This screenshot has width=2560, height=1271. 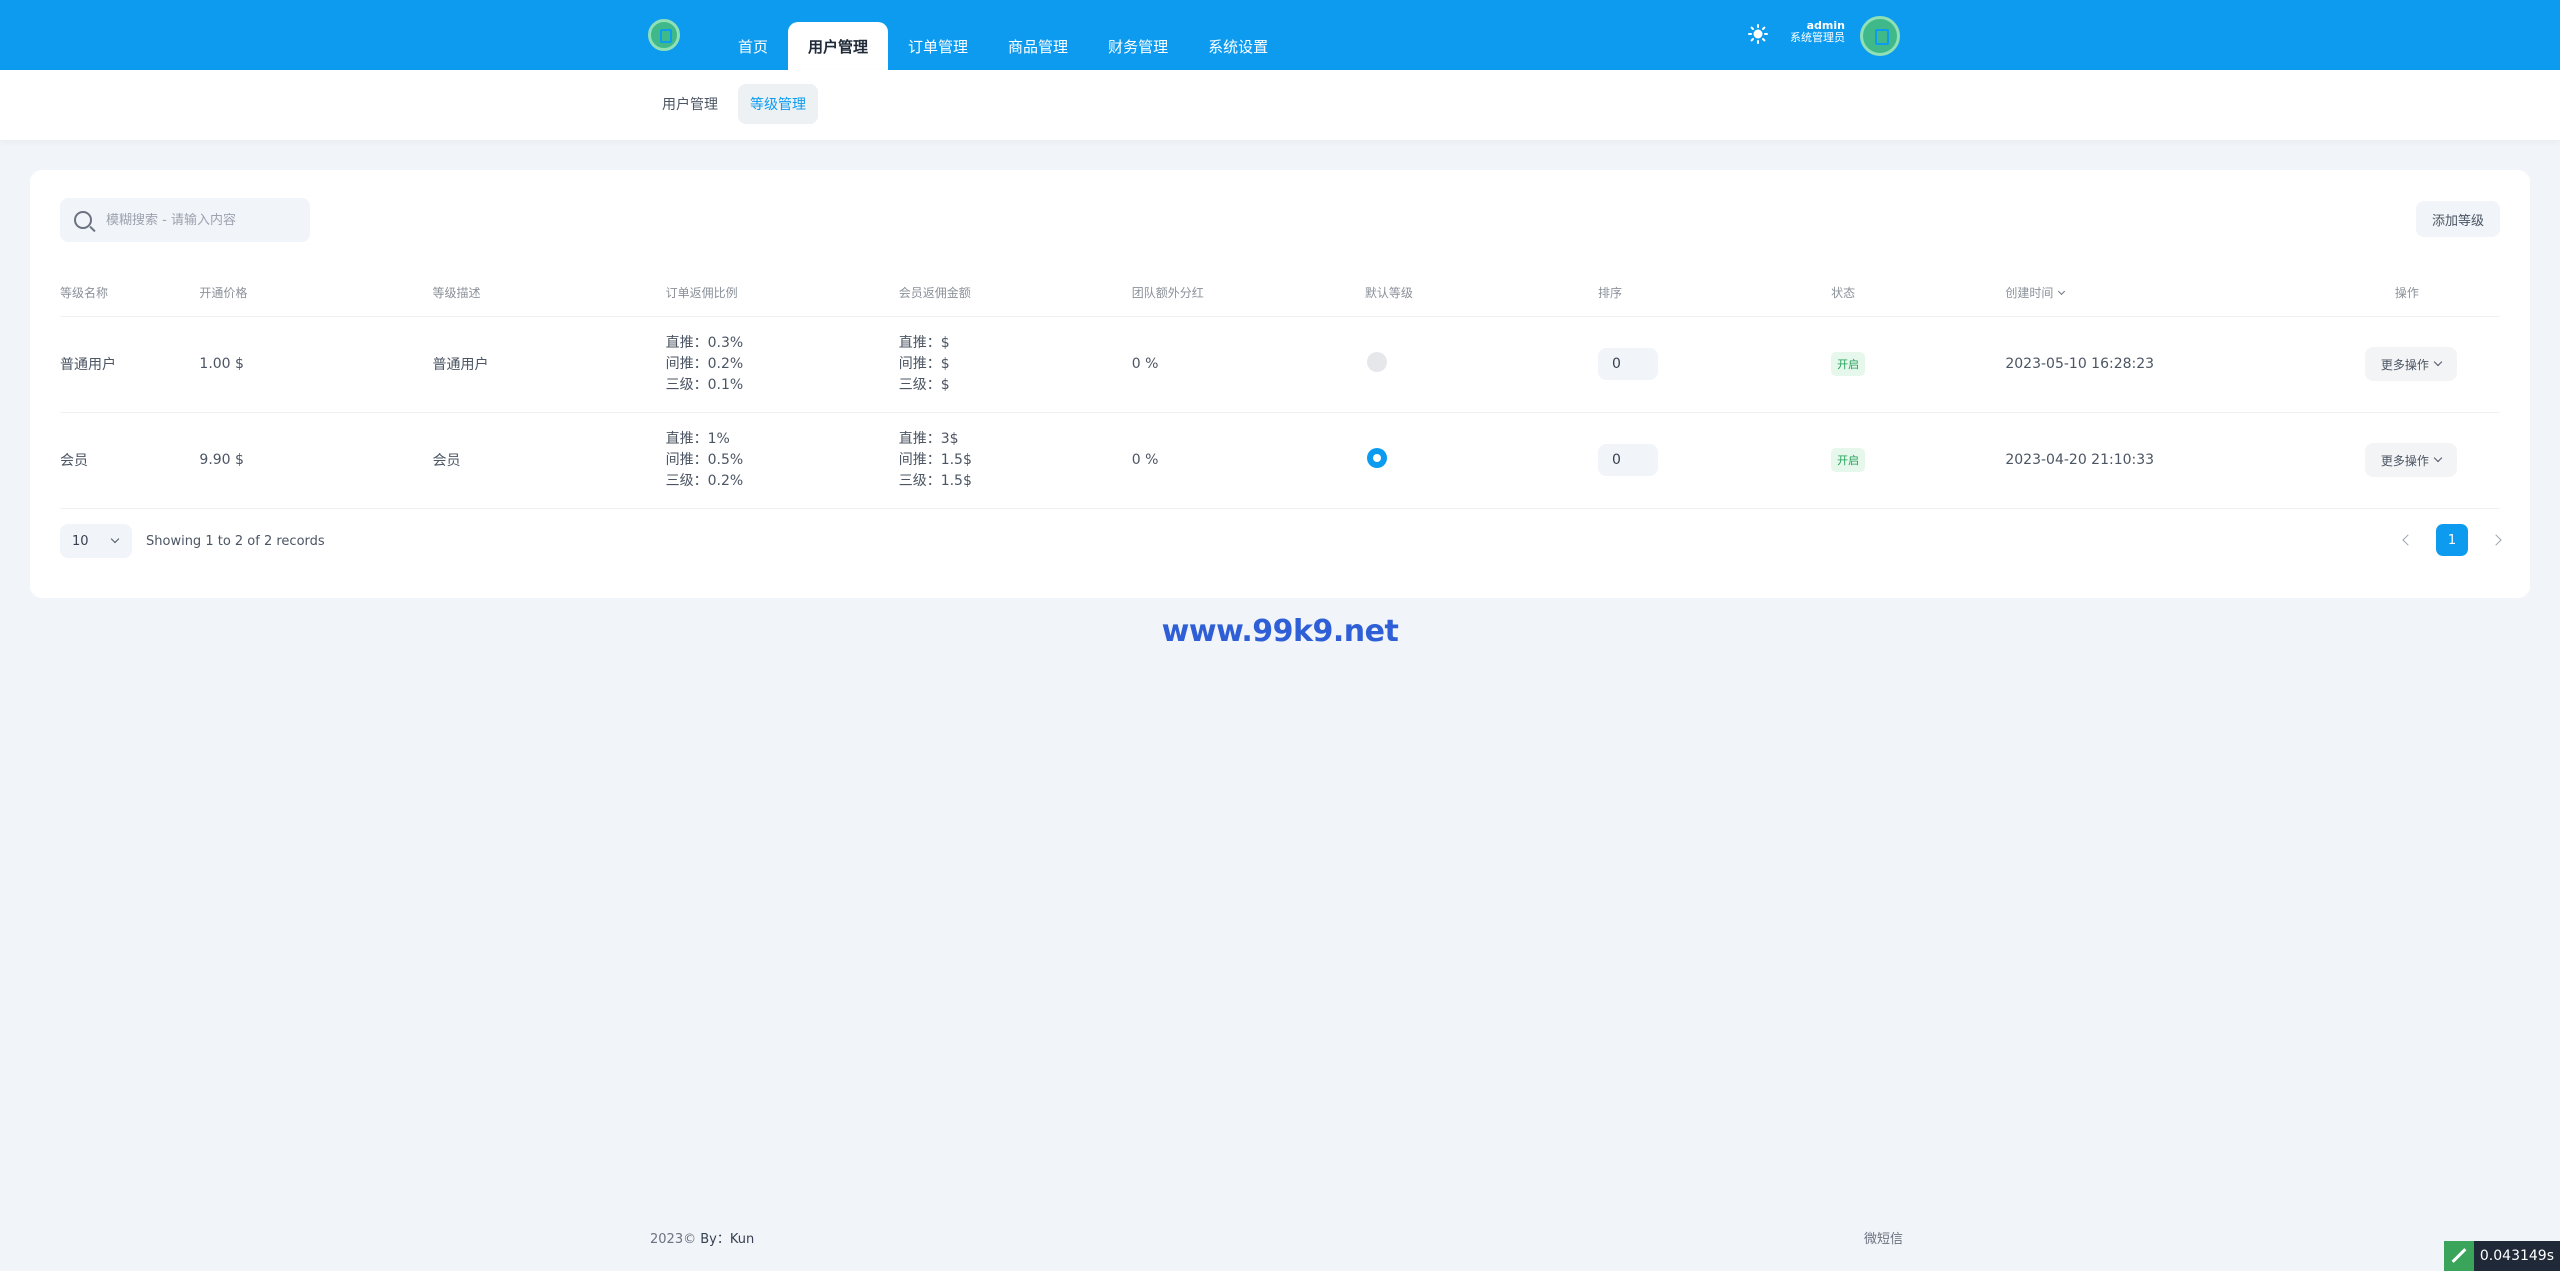 I want to click on watermark: www.99k9.net, so click(x=1280, y=631).